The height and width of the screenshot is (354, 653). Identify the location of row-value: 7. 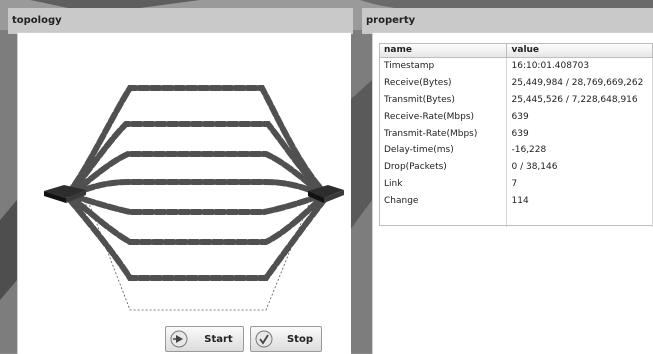
(579, 184).